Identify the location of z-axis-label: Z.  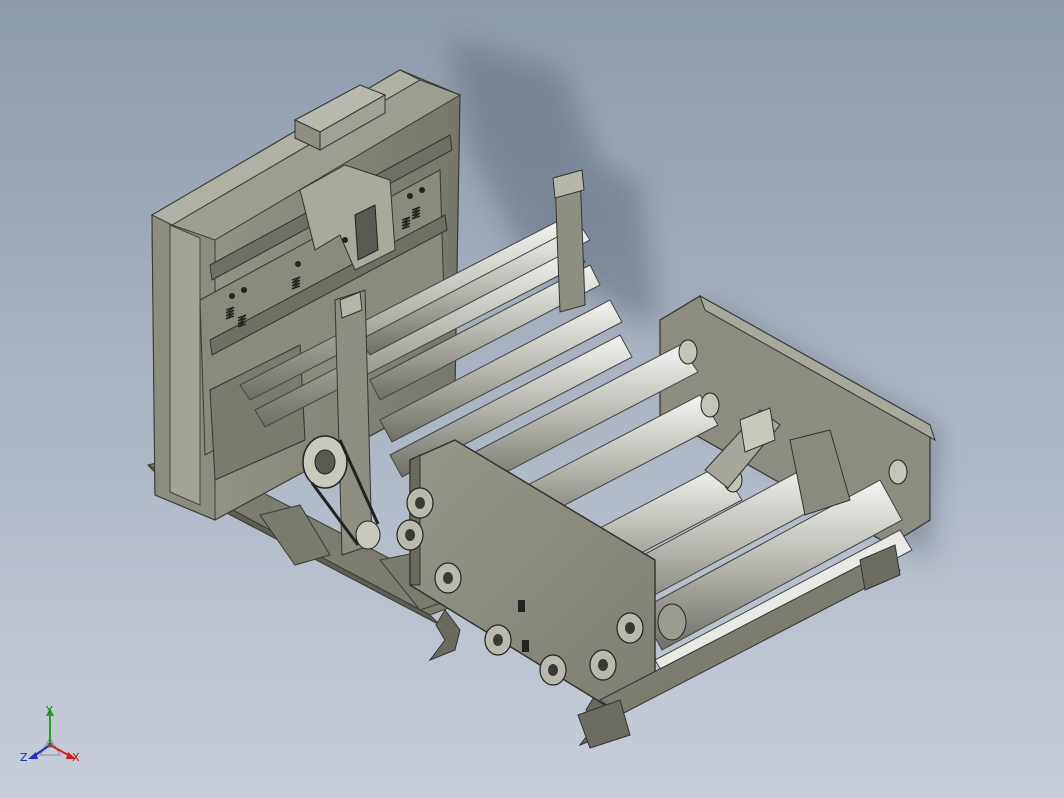
(24, 757).